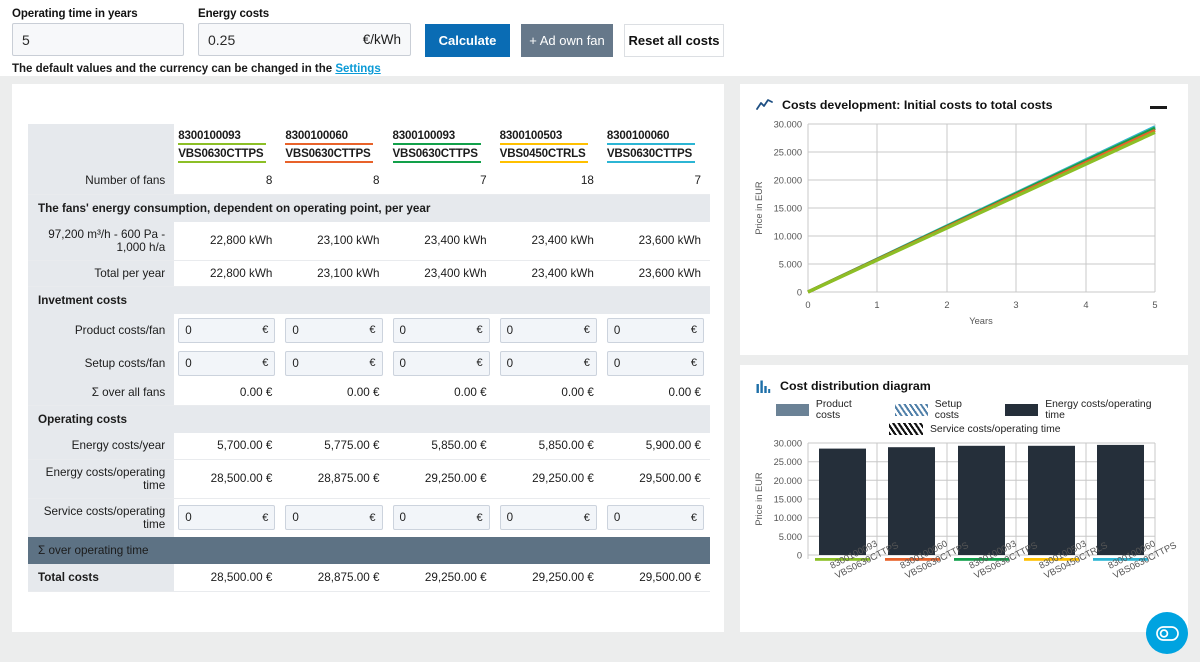 This screenshot has width=1200, height=662. What do you see at coordinates (995, 429) in the screenshot?
I see `legend-label-service-costs: Service costs/operating time` at bounding box center [995, 429].